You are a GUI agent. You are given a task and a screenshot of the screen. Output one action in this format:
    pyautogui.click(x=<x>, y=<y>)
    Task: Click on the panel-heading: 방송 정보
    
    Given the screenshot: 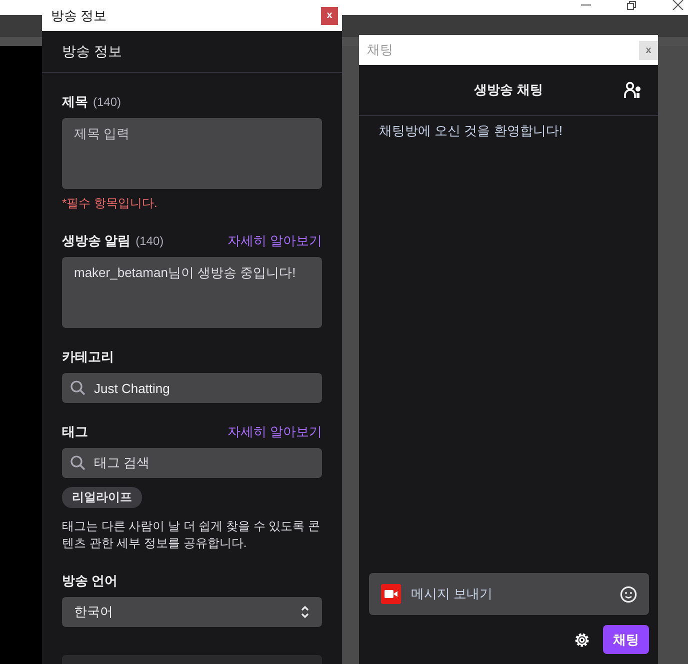 What is the action you would take?
    pyautogui.click(x=192, y=52)
    